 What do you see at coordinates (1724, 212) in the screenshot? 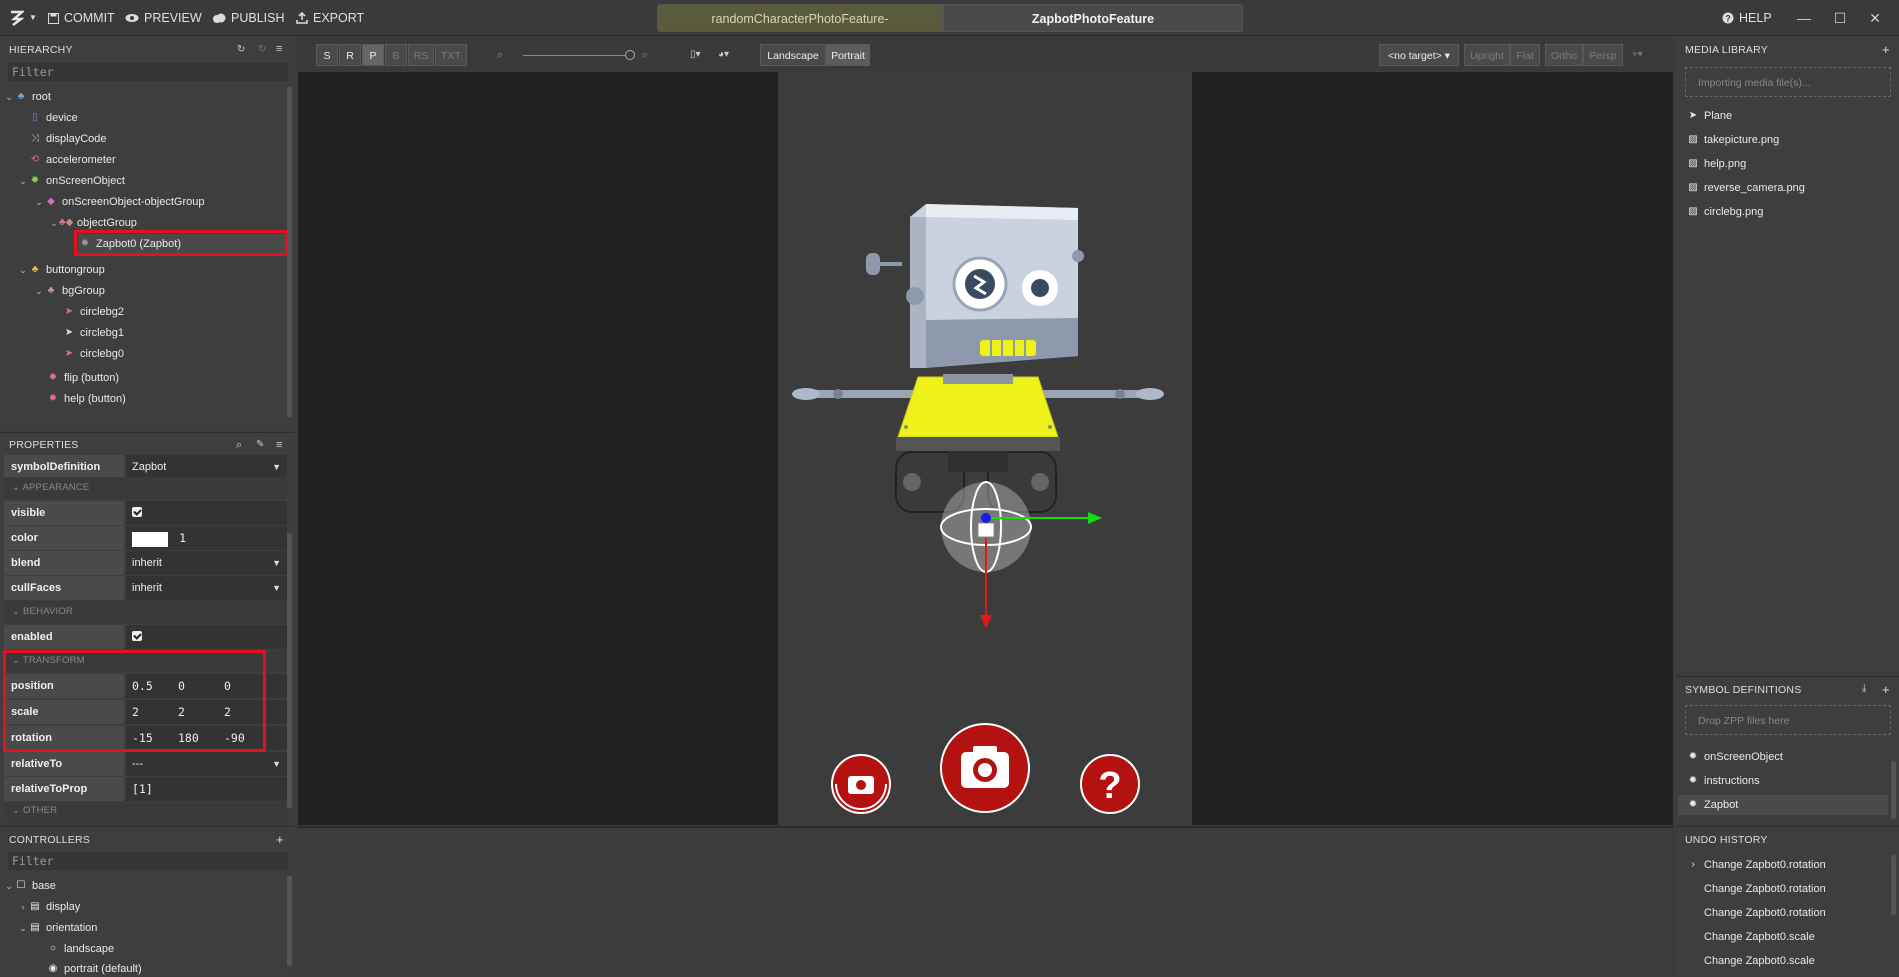
I see `media-item-circlebg: ▨ circlebg.png` at bounding box center [1724, 212].